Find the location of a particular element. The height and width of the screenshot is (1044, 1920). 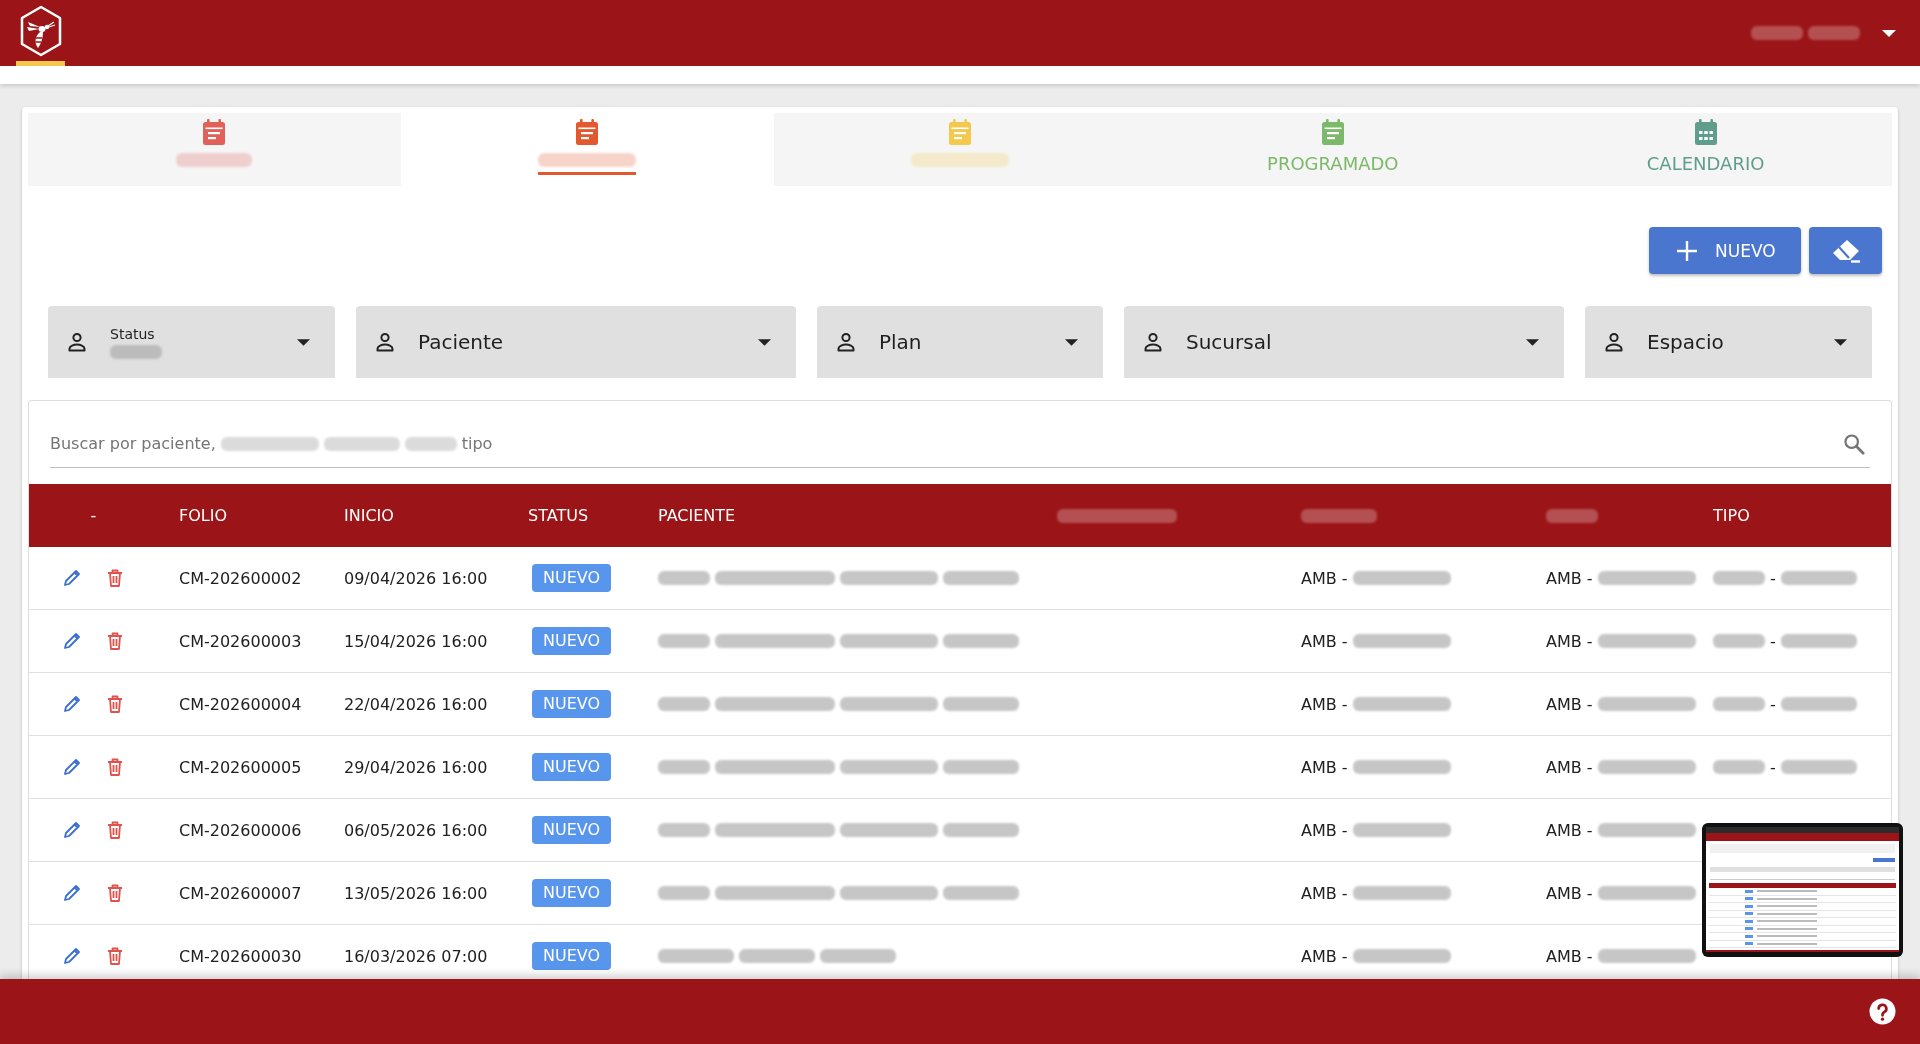

column-heading: PACIENTE is located at coordinates (697, 515).